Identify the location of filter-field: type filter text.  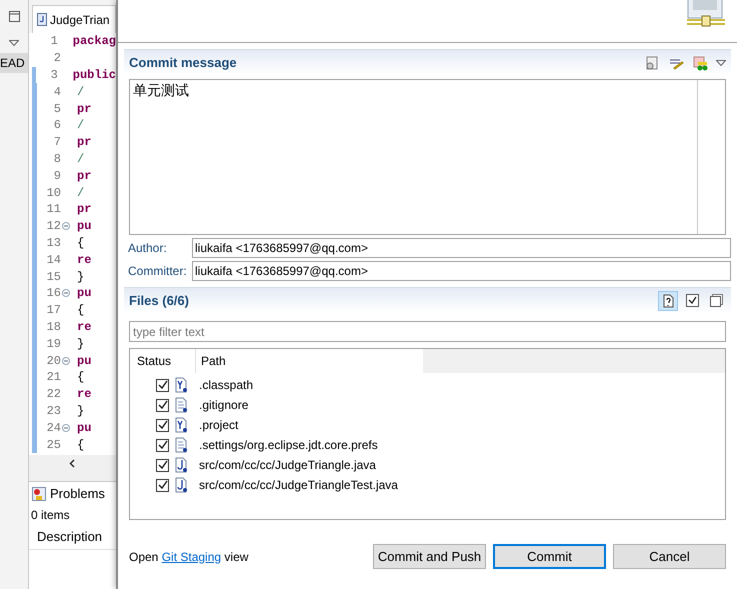
(427, 331).